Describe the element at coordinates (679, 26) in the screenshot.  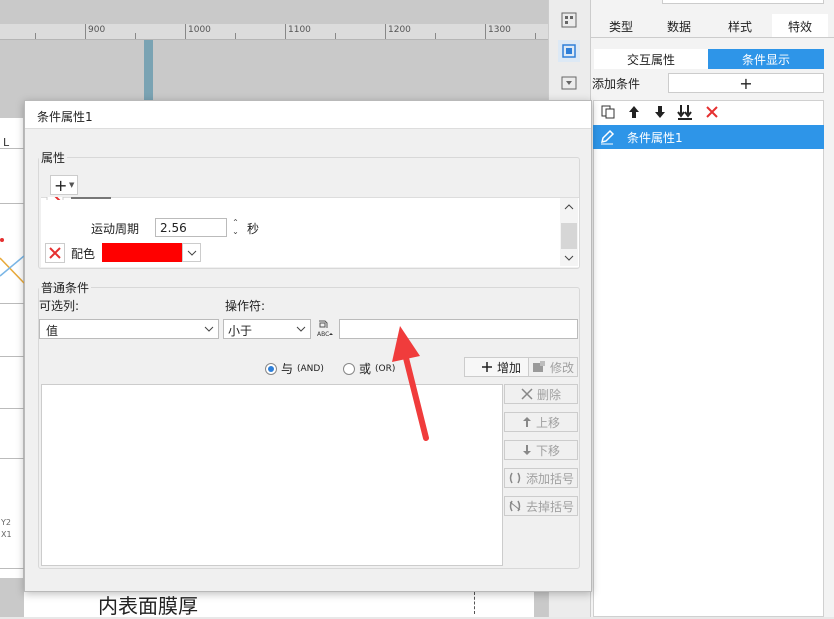
I see `tab-data: 数据` at that location.